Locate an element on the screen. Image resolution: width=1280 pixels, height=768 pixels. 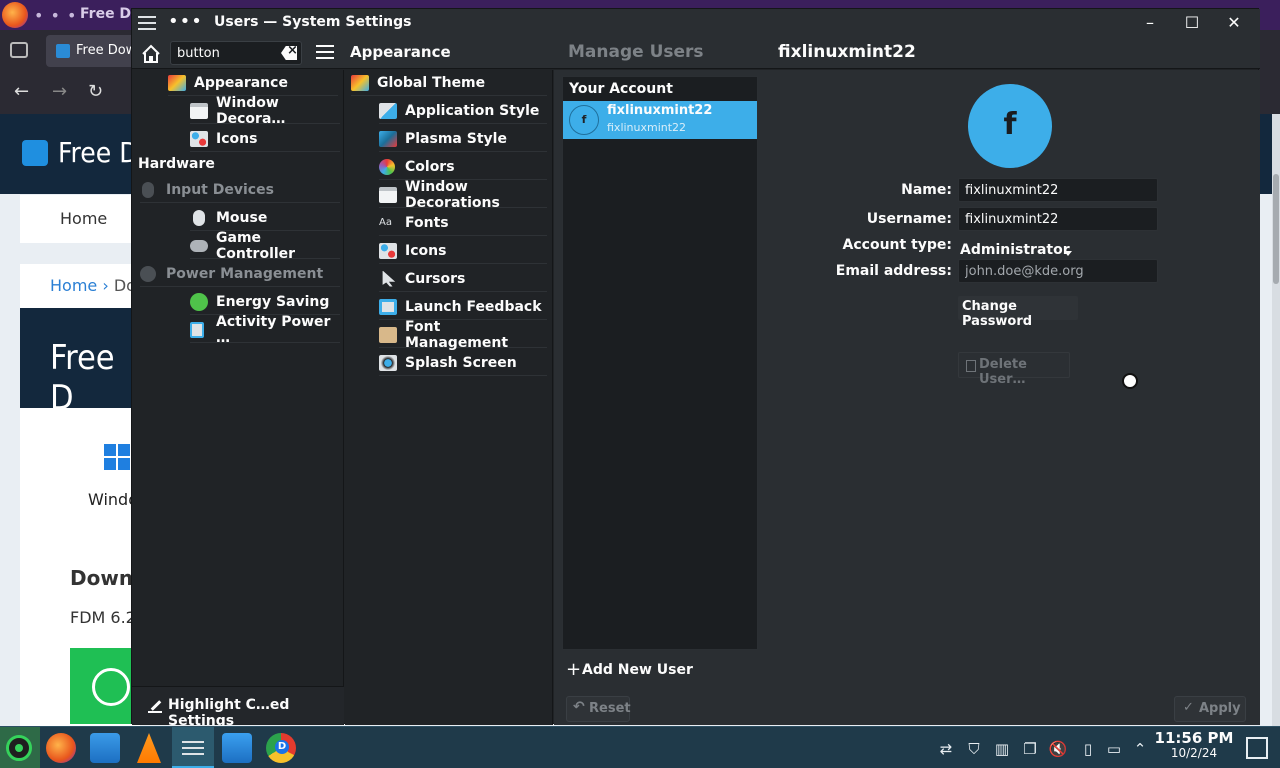
shield-icon: ⛉ is located at coordinates (974, 749).